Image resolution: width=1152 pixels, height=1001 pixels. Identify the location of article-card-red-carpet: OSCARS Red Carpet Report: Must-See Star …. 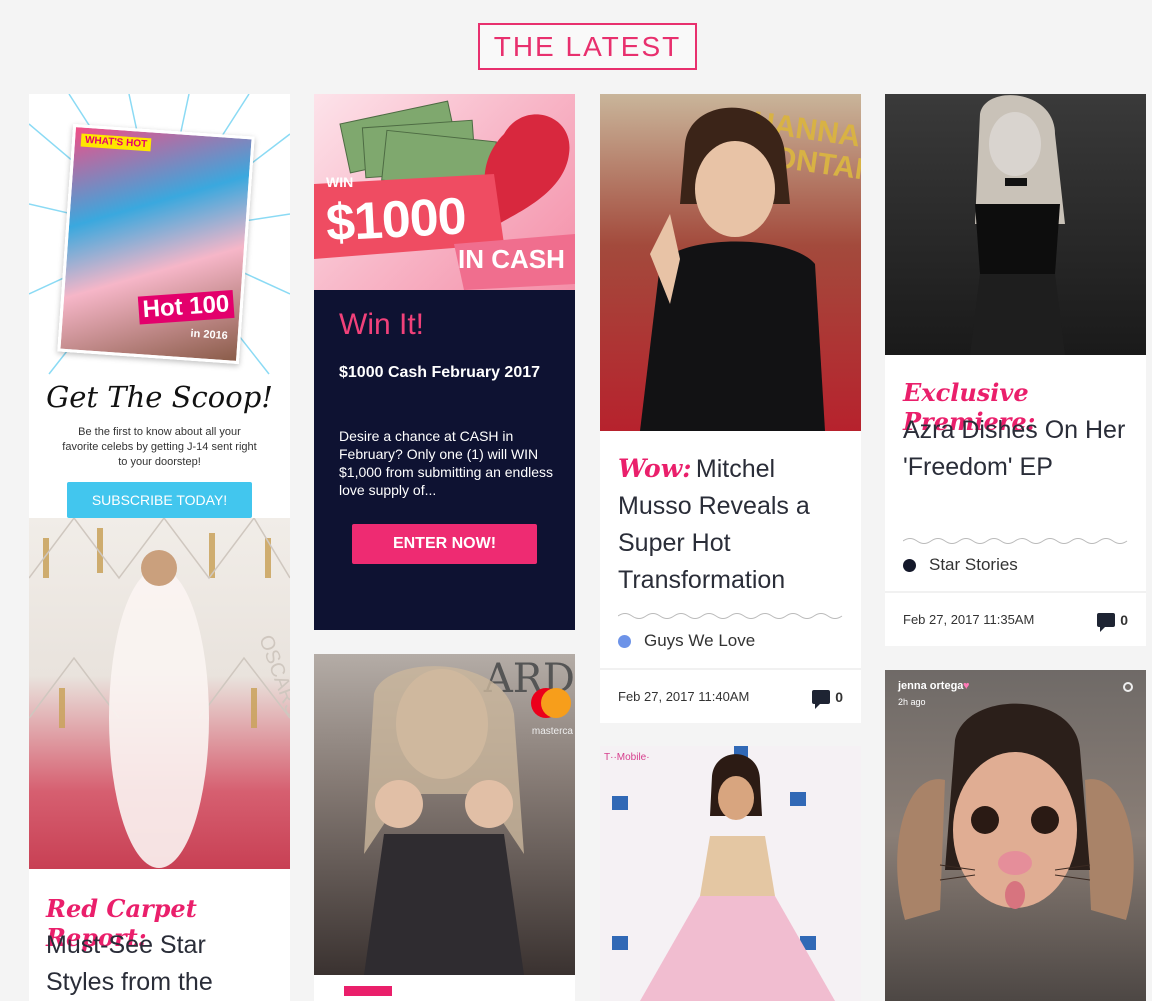
(159, 759).